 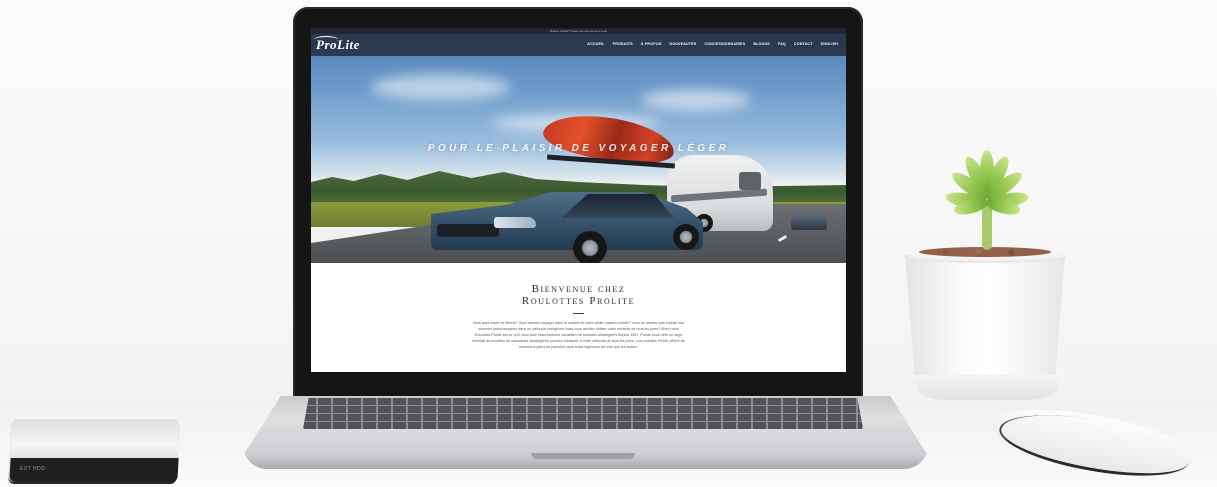 What do you see at coordinates (761, 44) in the screenshot?
I see `nav-item-blogue: BLOGUE` at bounding box center [761, 44].